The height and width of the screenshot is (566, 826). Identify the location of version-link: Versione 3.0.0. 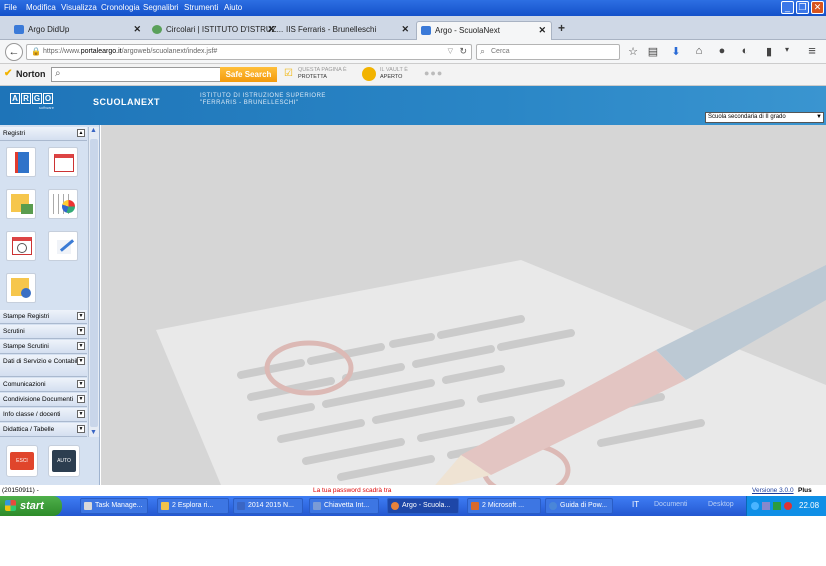
(773, 490).